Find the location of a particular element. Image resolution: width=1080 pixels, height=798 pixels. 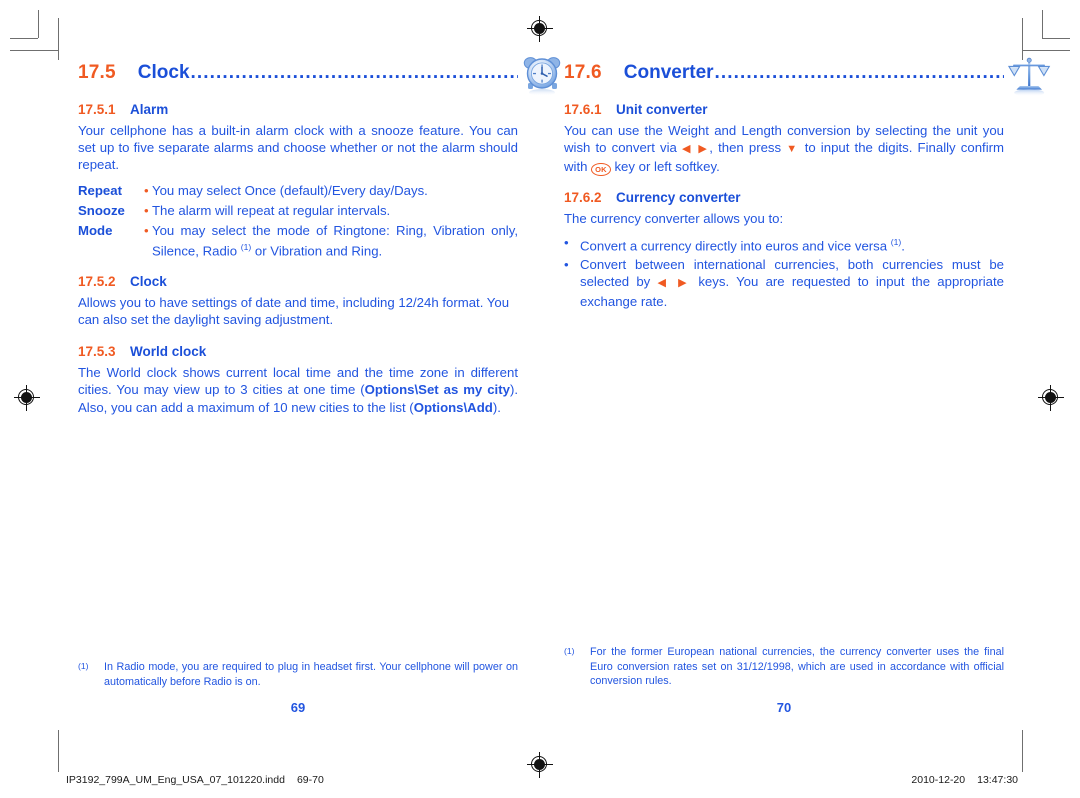

print-timestamp-group: 2010-12-20 13:47:30 is located at coordinates (964, 780).